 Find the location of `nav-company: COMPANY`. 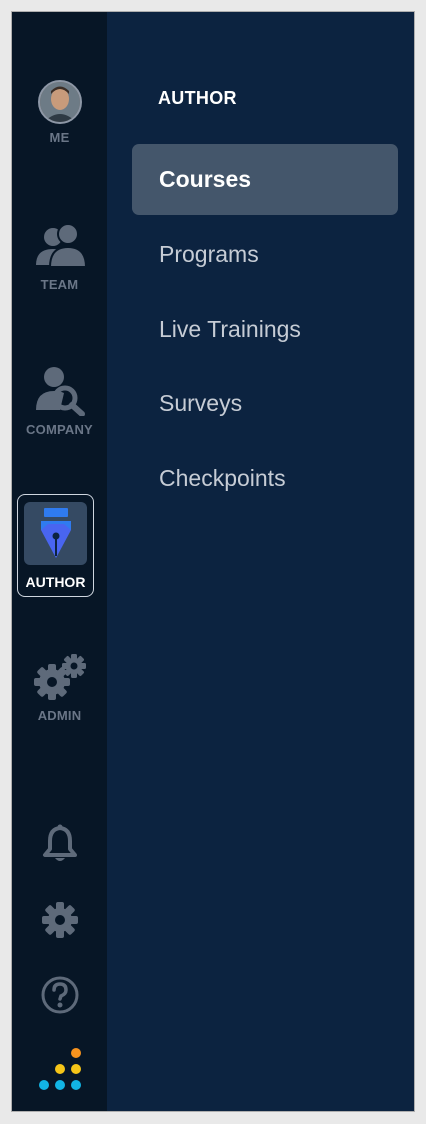

nav-company: COMPANY is located at coordinates (59, 400).